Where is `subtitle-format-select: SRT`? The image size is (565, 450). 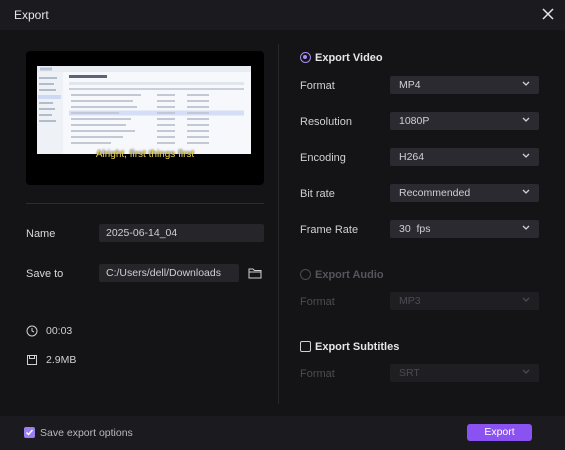 subtitle-format-select: SRT is located at coordinates (464, 373).